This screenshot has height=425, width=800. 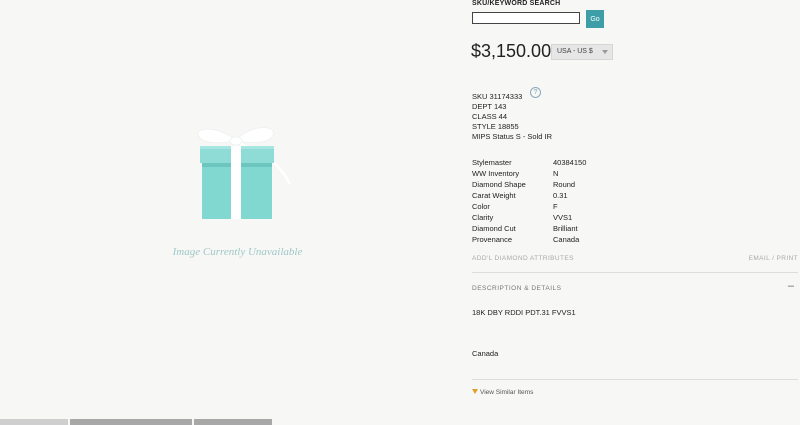 What do you see at coordinates (492, 239) in the screenshot?
I see `attribute-key: Provenance` at bounding box center [492, 239].